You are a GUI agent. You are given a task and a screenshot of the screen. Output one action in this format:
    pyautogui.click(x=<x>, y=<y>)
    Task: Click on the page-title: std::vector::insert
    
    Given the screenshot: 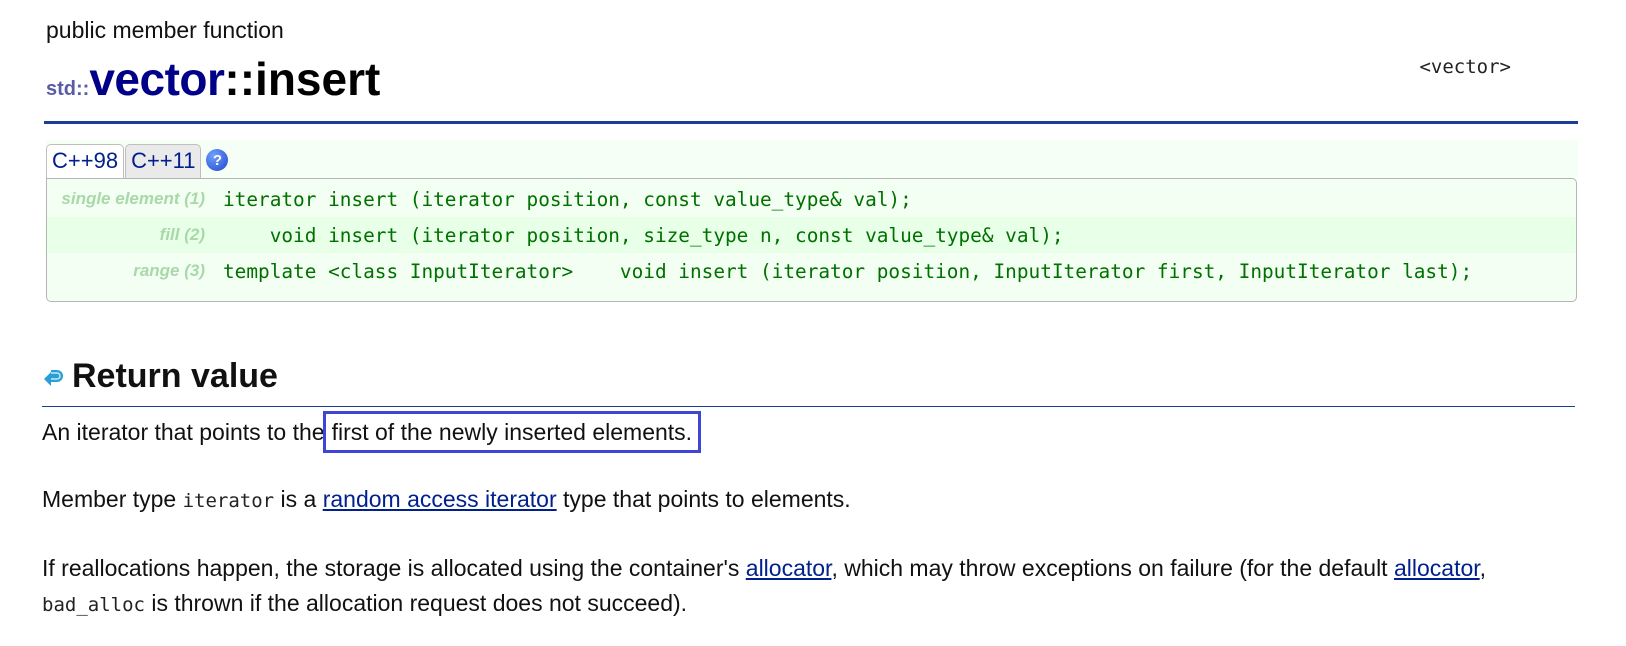 What is the action you would take?
    pyautogui.click(x=213, y=79)
    